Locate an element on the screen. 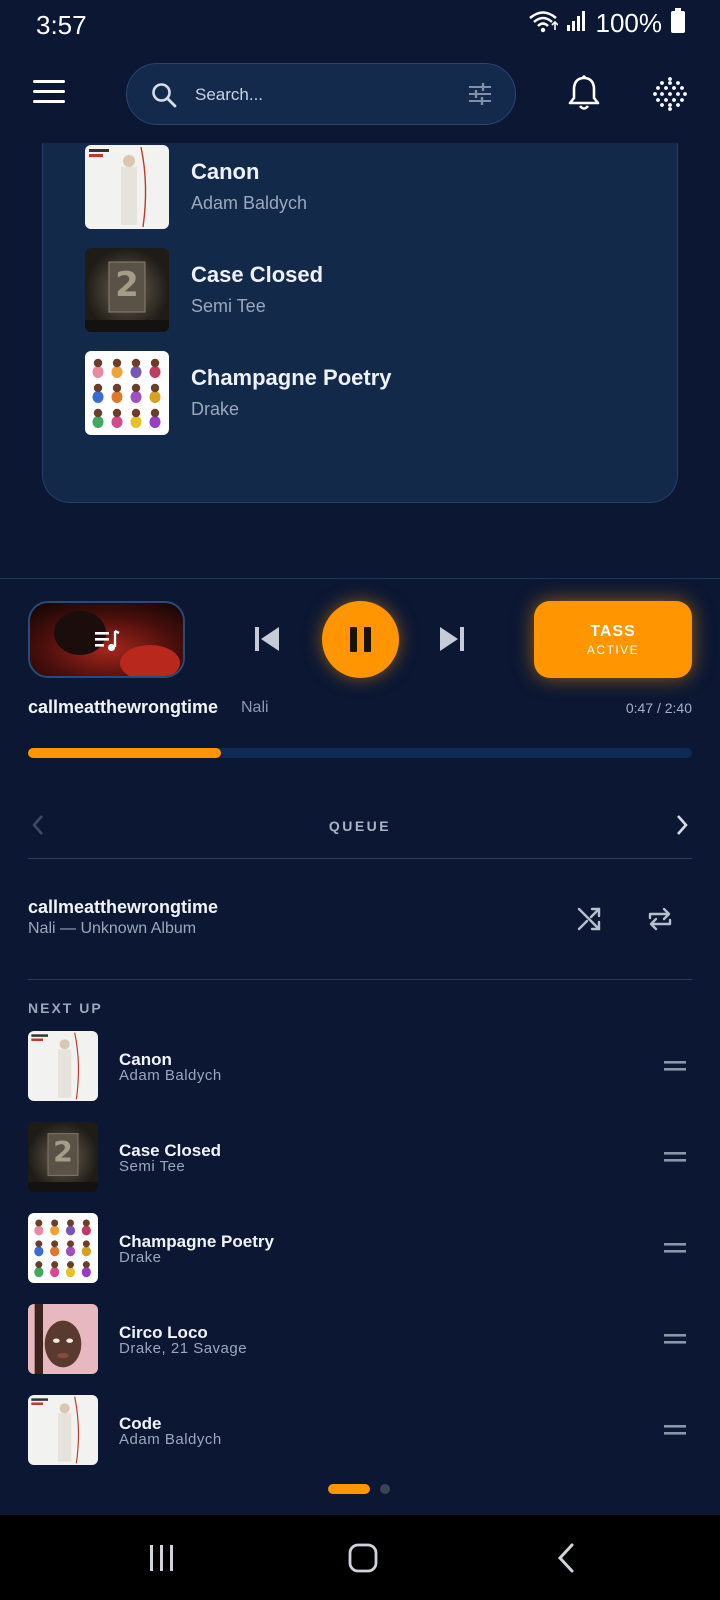  recent-apps-button is located at coordinates (162, 1560).